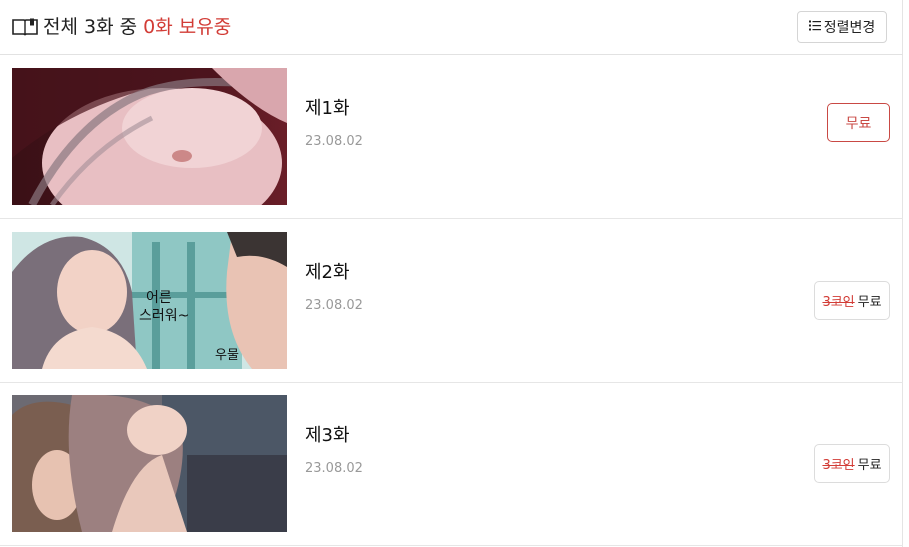  What do you see at coordinates (334, 468) in the screenshot?
I see `episode-3-date: 23.08.02` at bounding box center [334, 468].